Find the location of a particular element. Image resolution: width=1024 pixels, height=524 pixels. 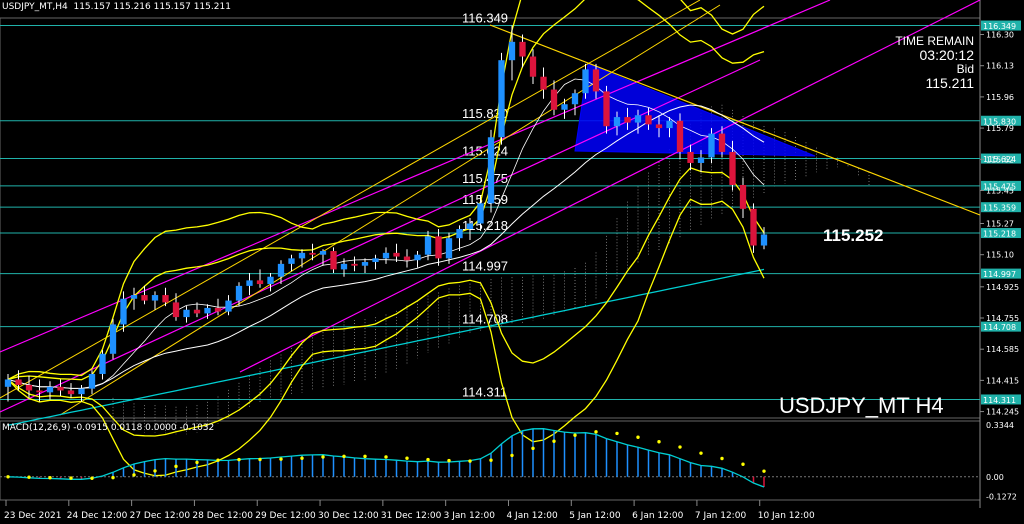

y-tick-label: 114.755 is located at coordinates (1002, 318).